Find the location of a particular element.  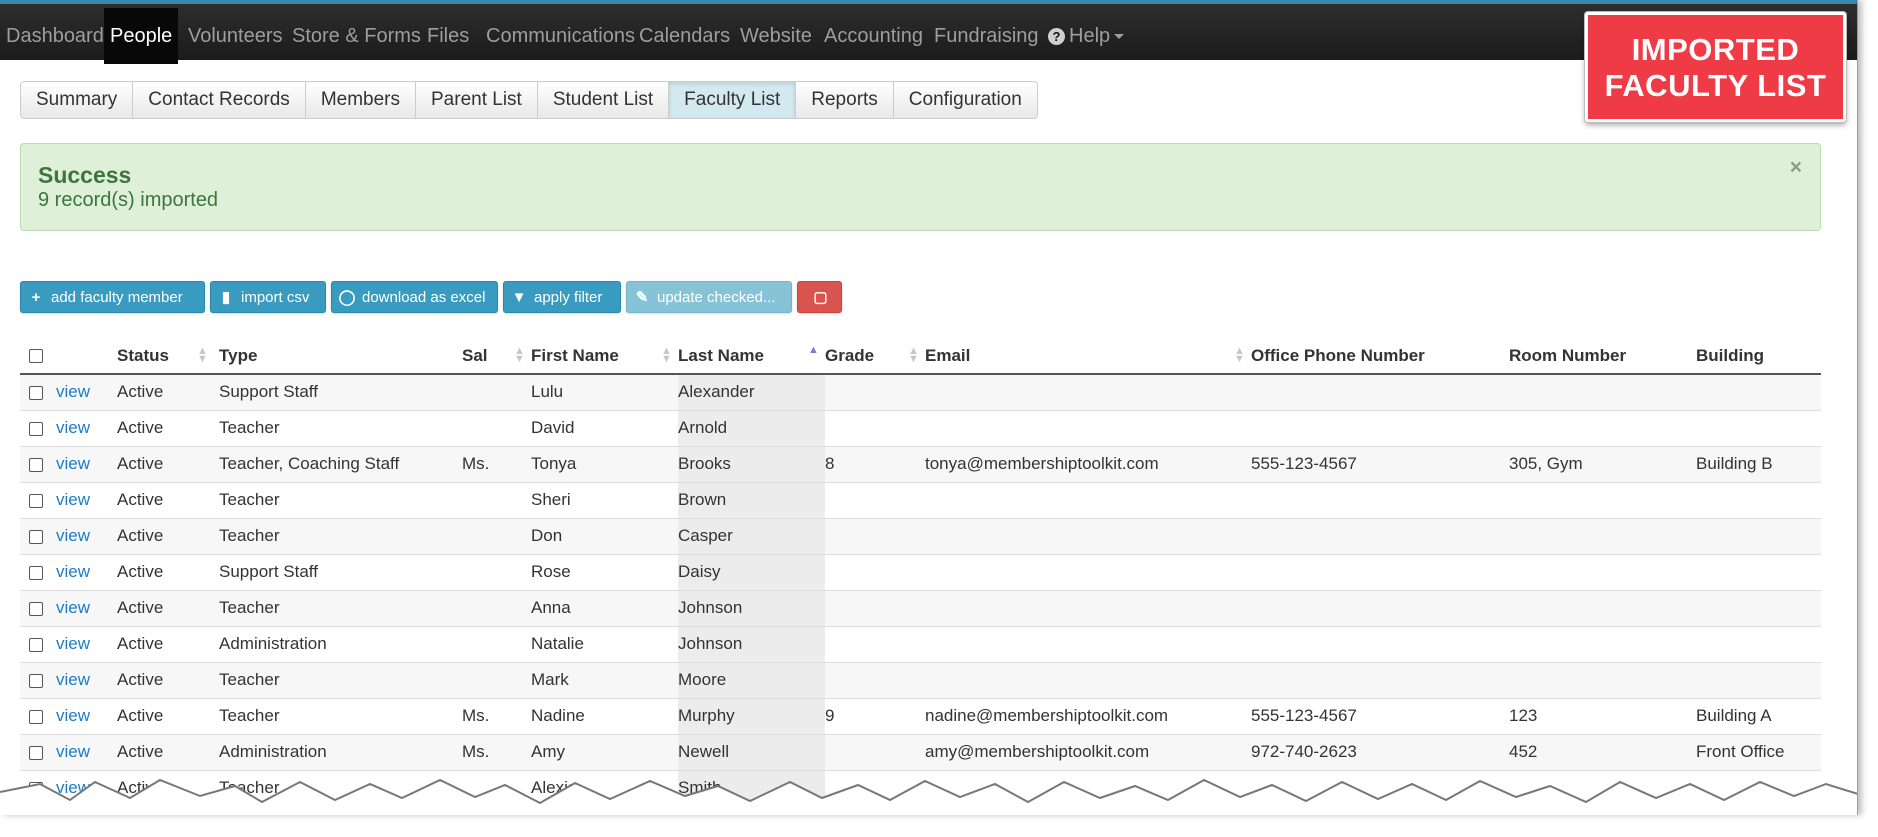

nav-fundraising: Fundraising is located at coordinates (986, 36).